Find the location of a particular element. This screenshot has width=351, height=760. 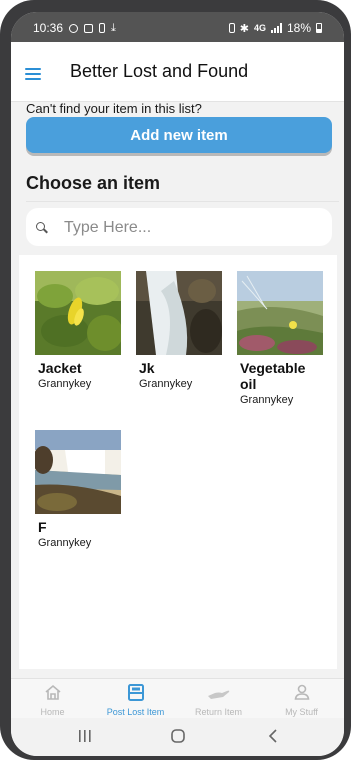

network-type: 4G is located at coordinates (259, 28).